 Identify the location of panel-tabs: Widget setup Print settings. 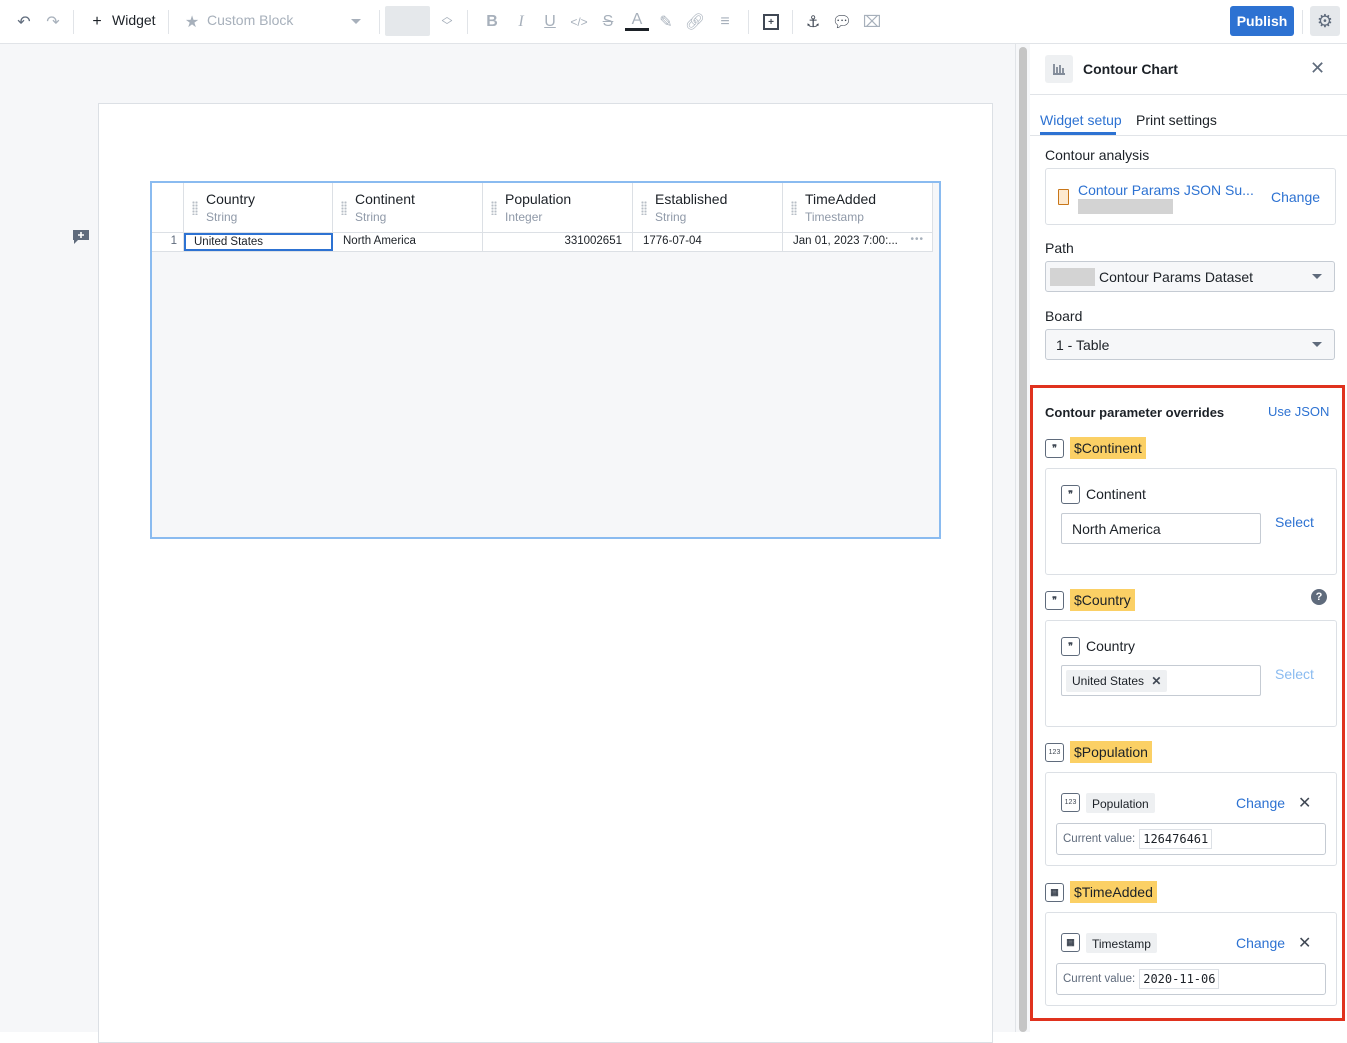
(1188, 115).